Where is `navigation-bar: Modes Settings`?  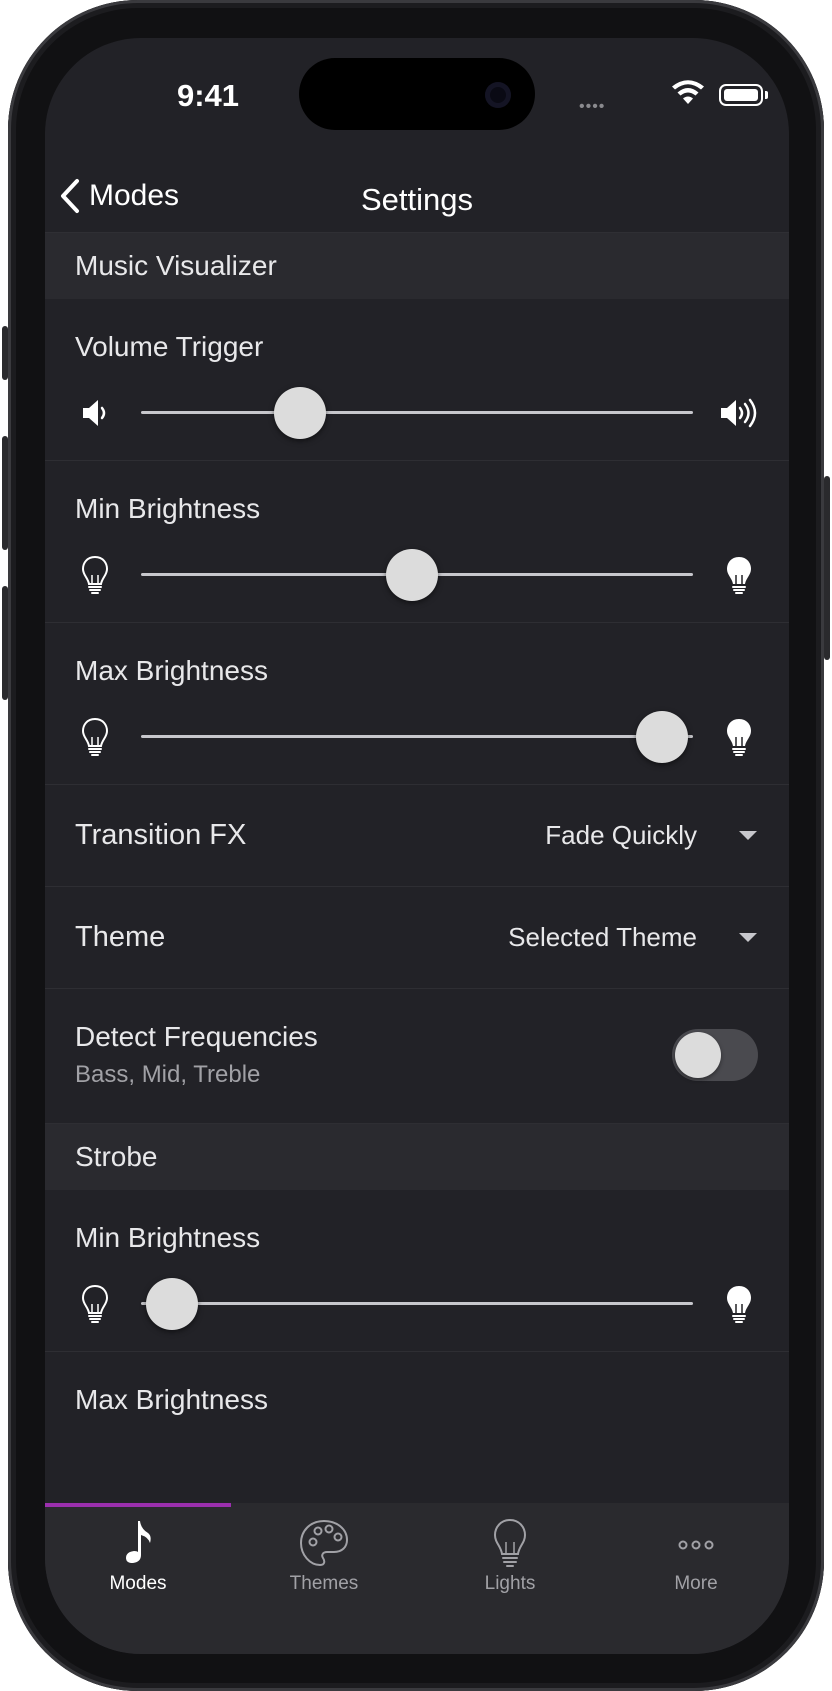
navigation-bar: Modes Settings is located at coordinates (417, 195).